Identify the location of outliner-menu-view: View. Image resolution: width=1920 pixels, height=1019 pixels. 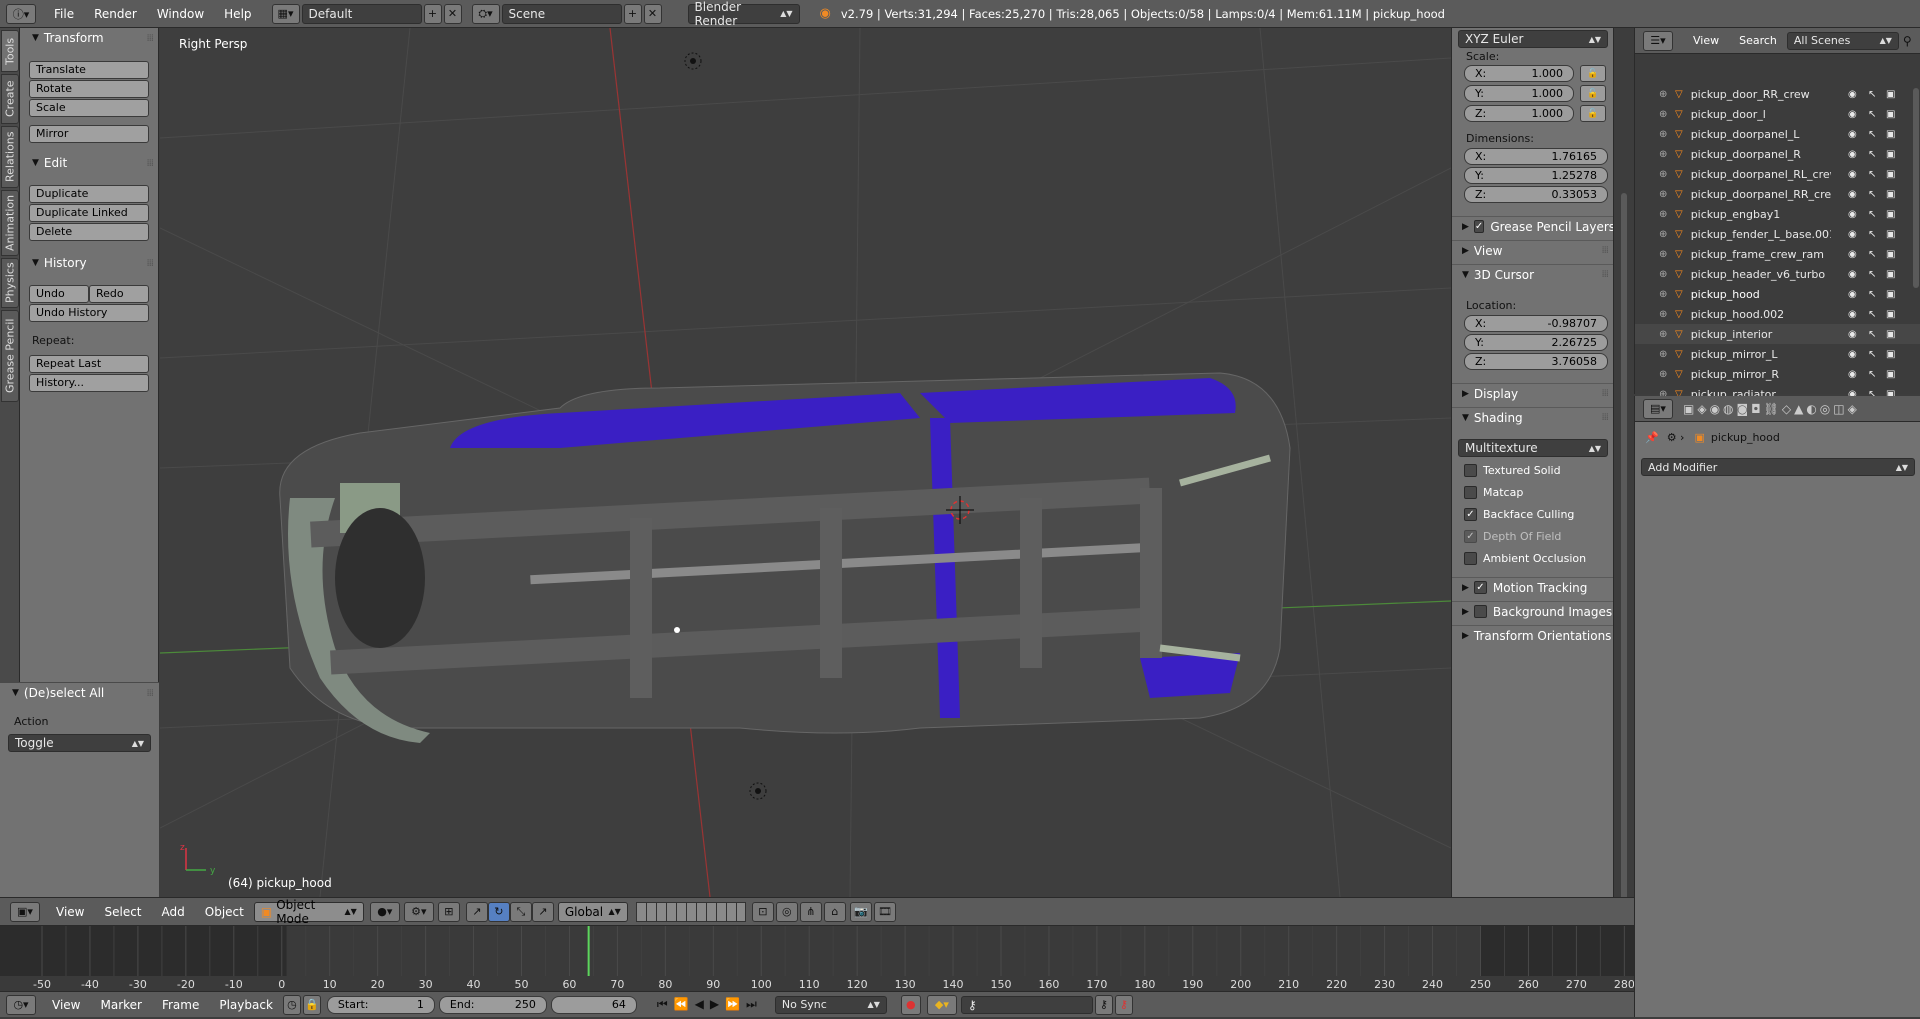
(1706, 41).